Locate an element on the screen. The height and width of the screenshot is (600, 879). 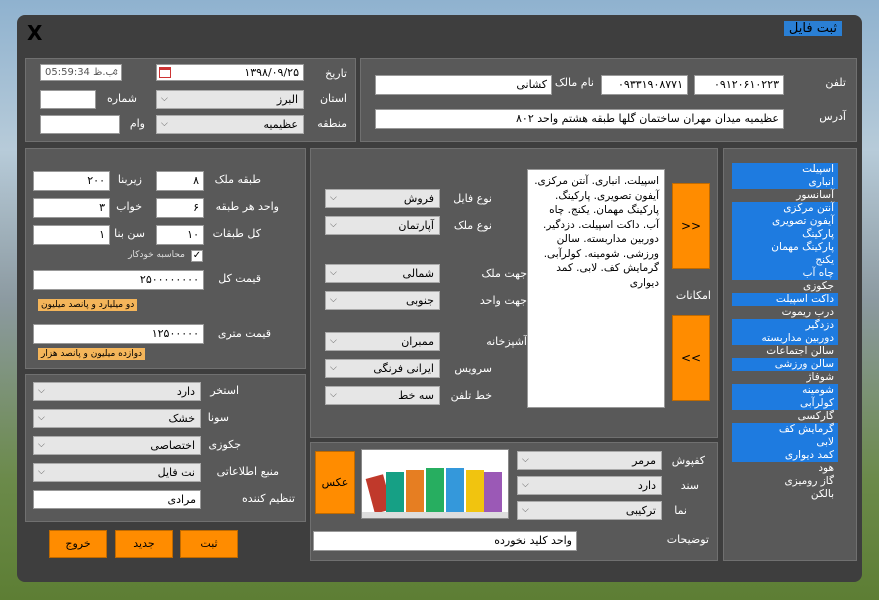
file-type-select: فروش ⌵ is located at coordinates (382, 198).